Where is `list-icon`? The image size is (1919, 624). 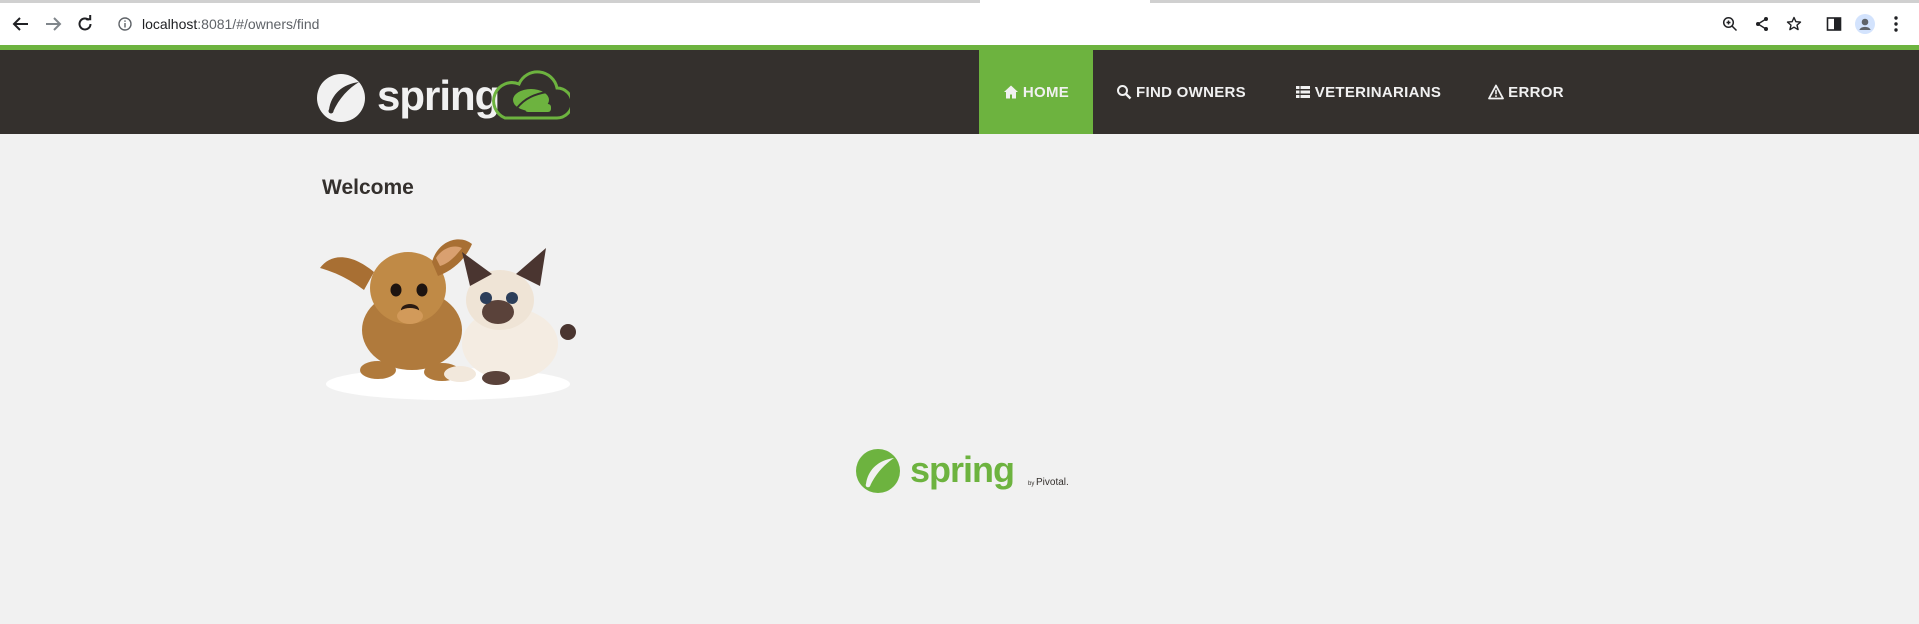
list-icon is located at coordinates (1303, 92).